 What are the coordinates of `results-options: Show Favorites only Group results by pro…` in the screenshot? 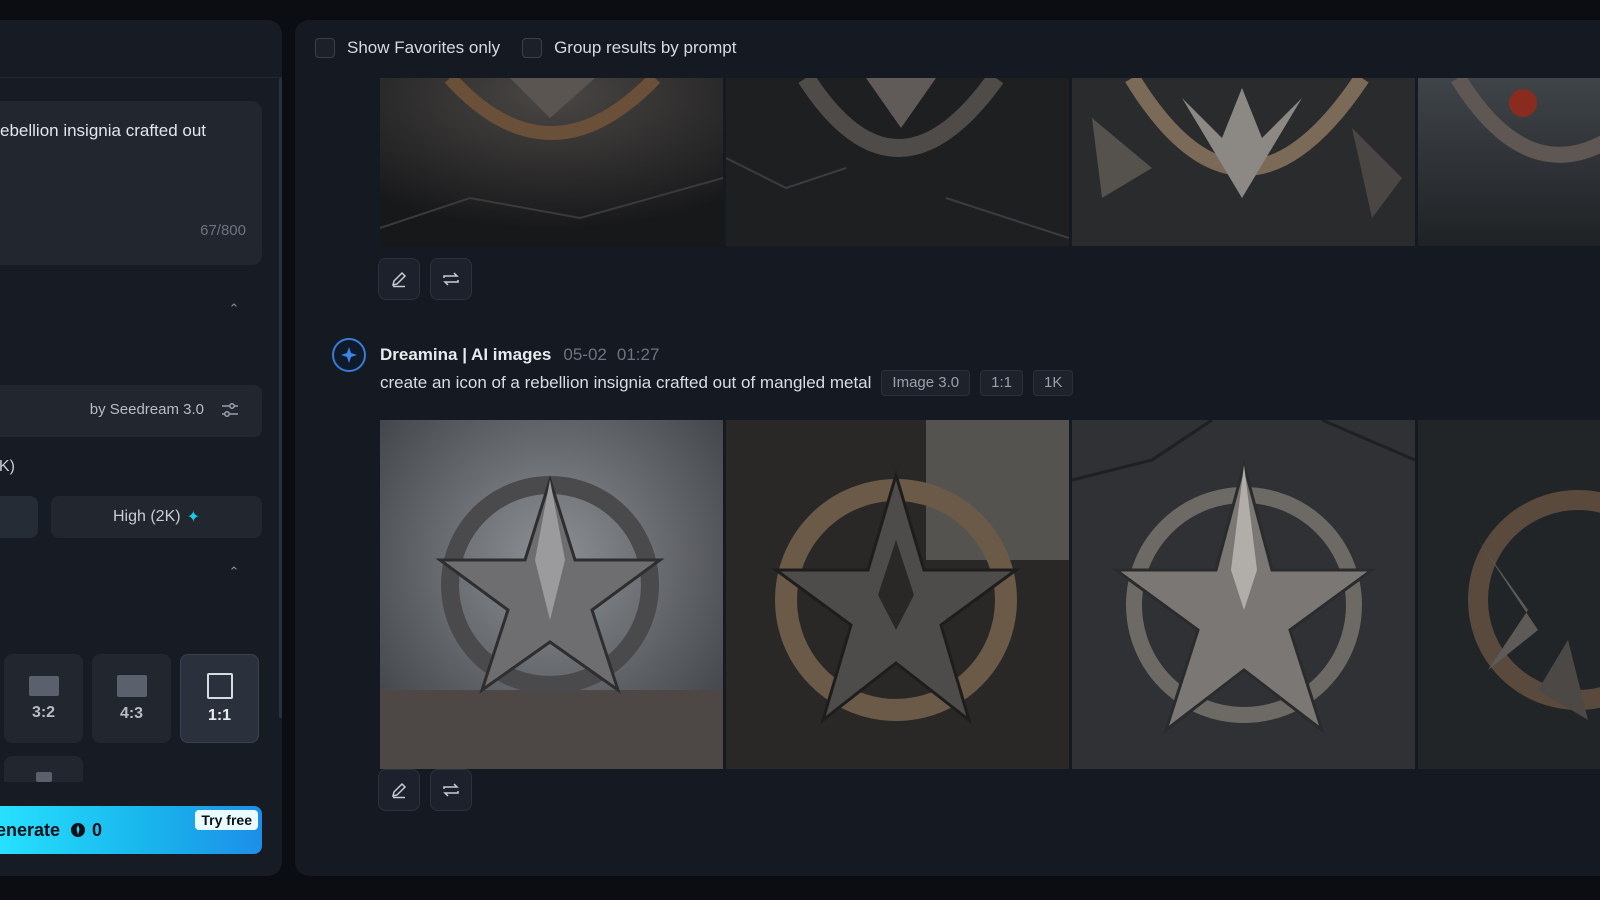 It's located at (536, 48).